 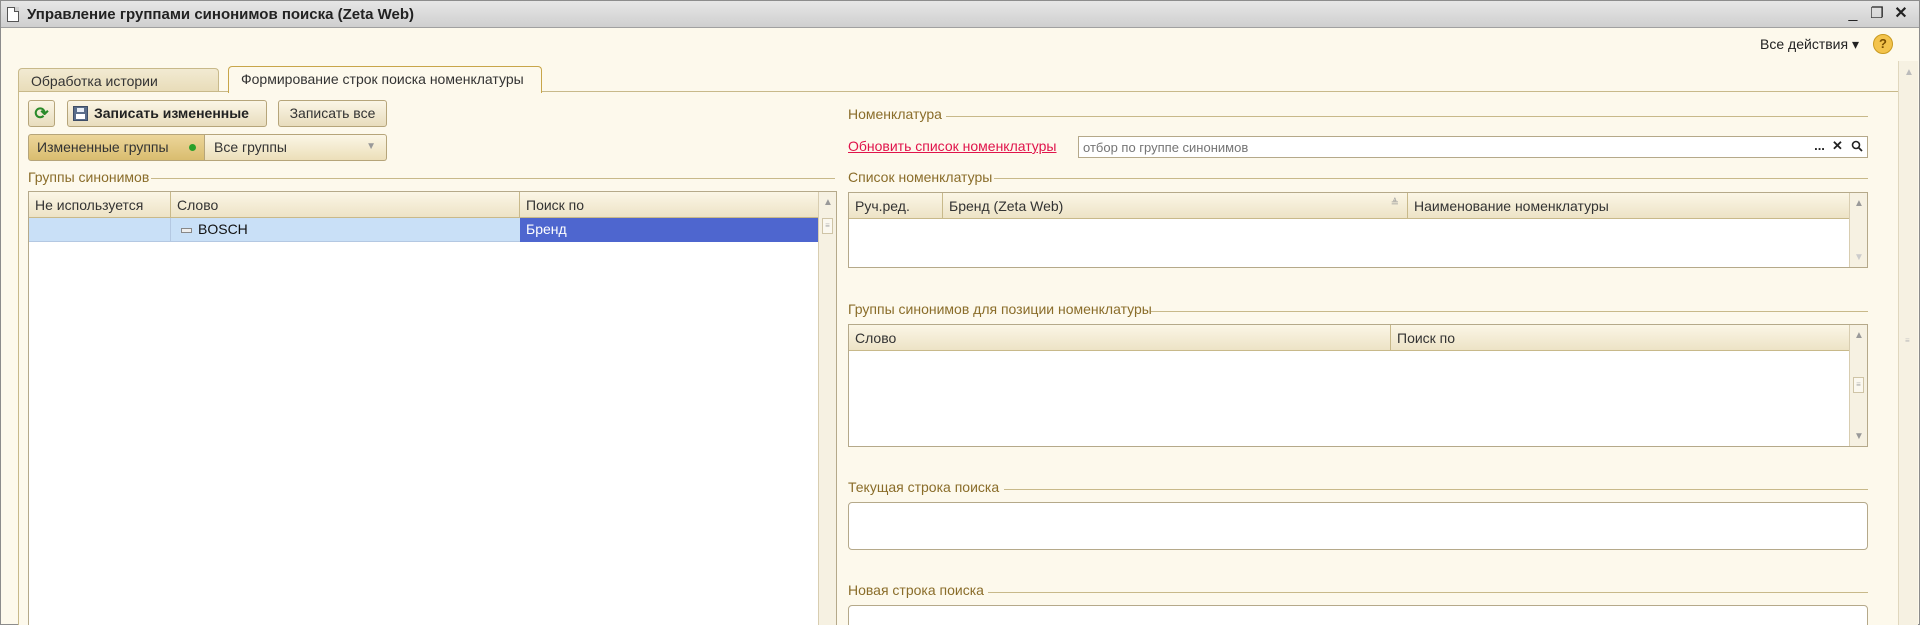 I want to click on current-search-field, so click(x=1358, y=526).